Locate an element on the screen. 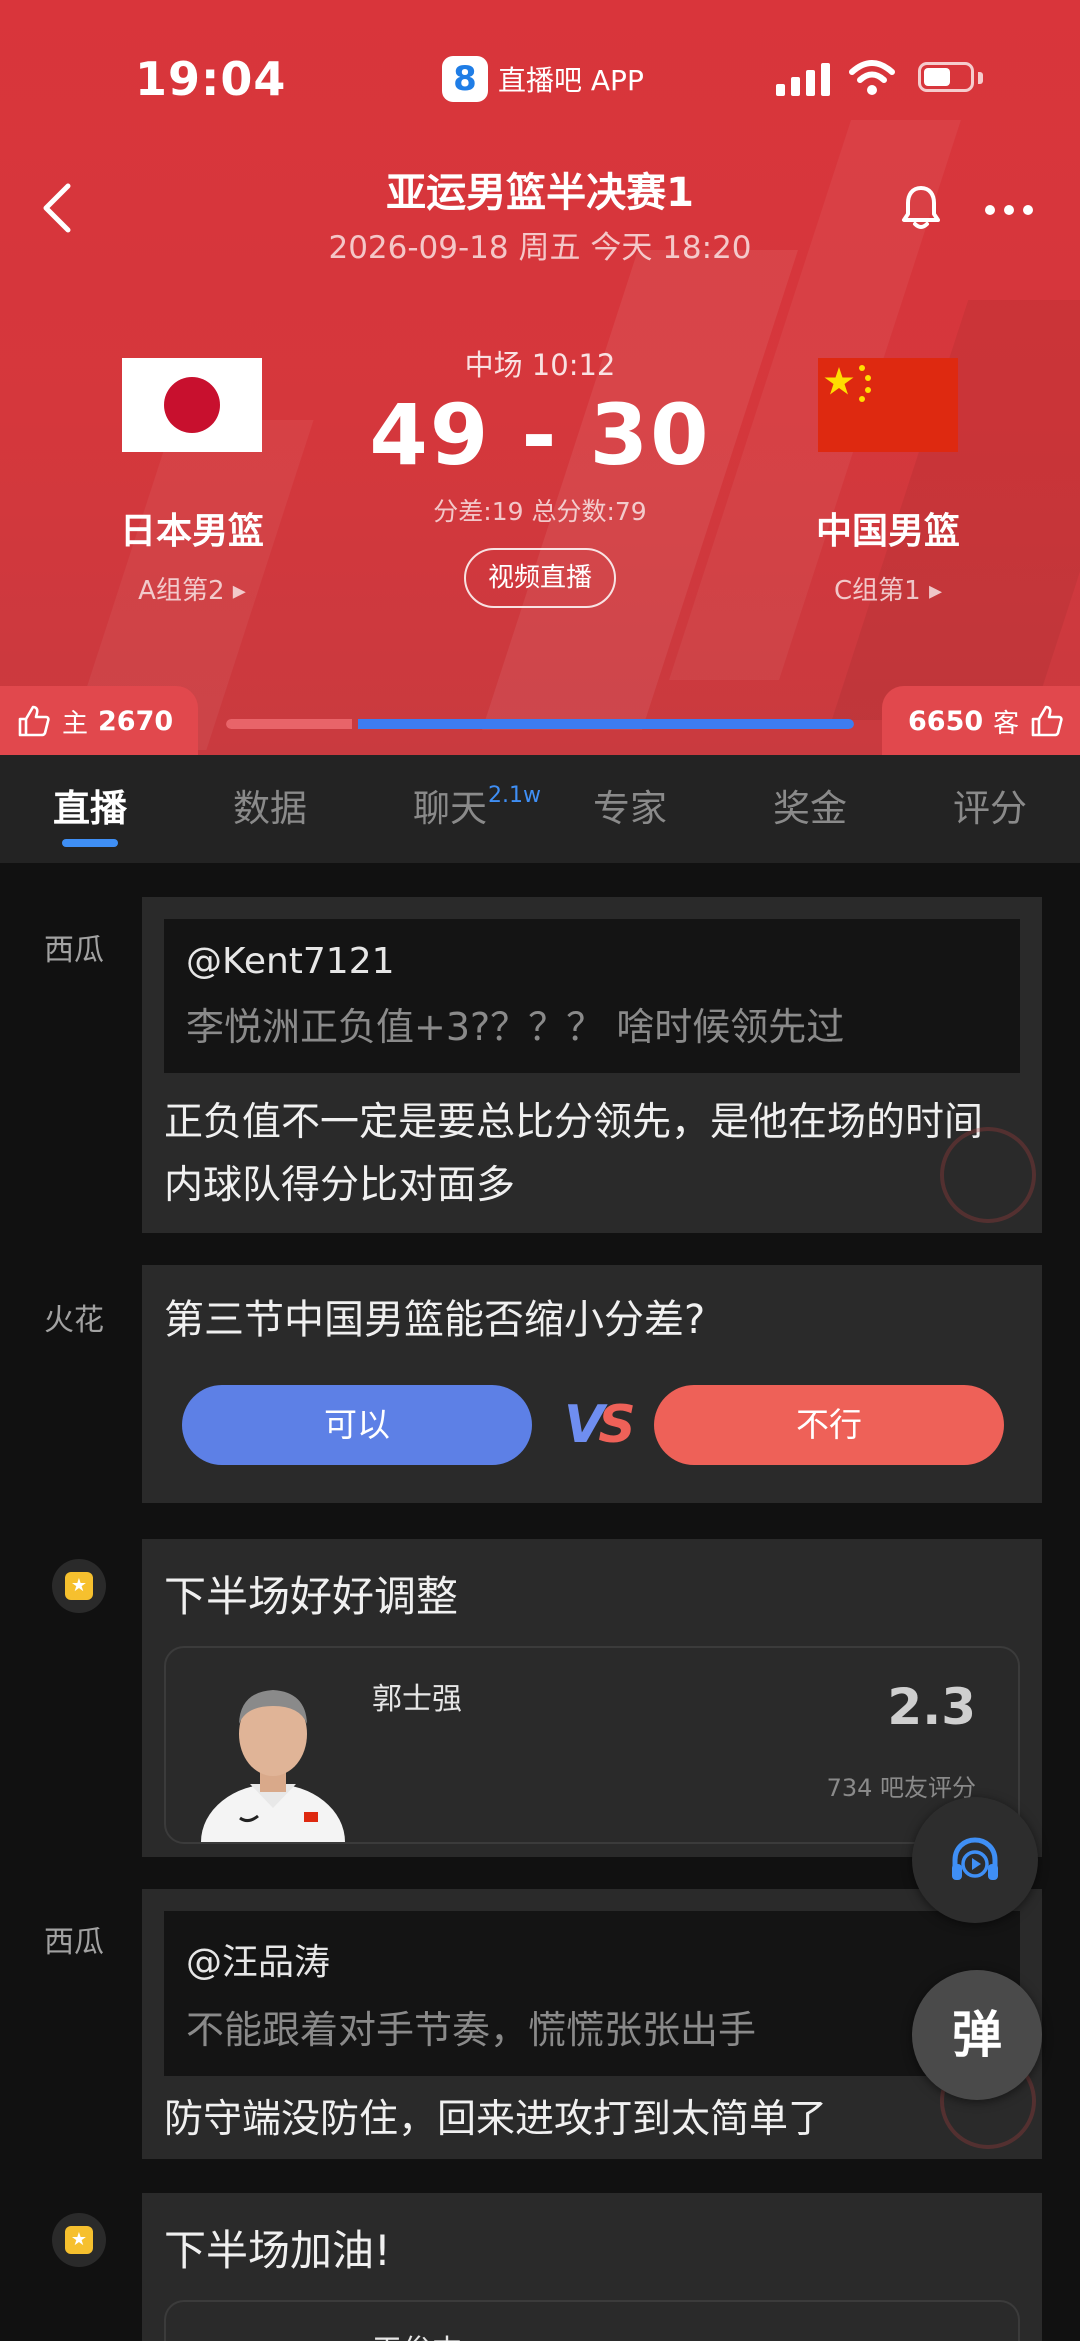  support-bar: 主 2670 6650 客 is located at coordinates (540, 720).